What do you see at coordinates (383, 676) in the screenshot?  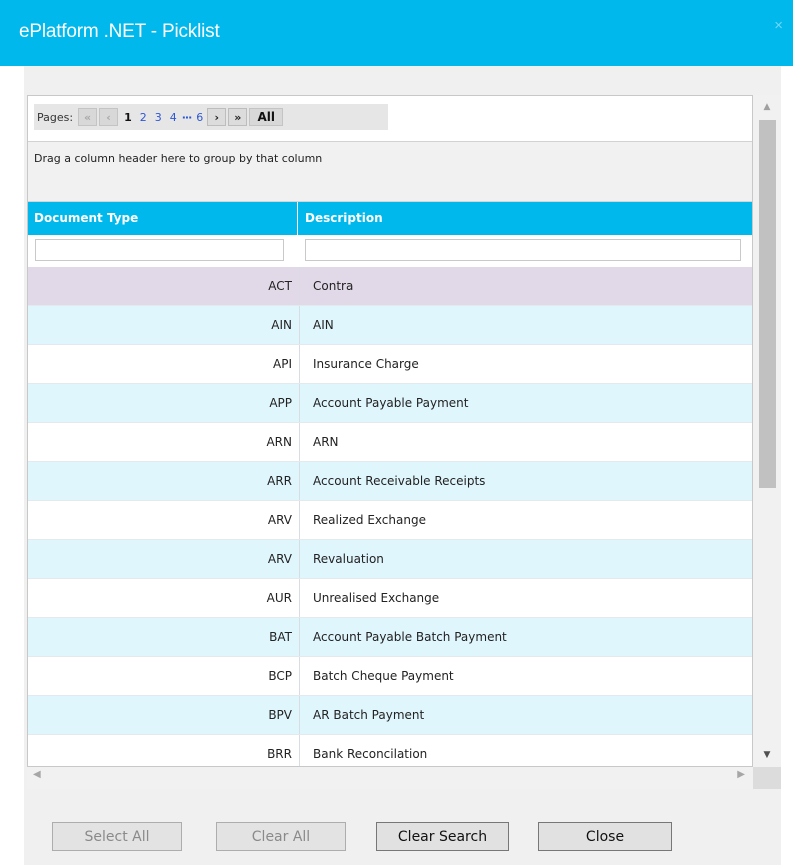 I see `description-cell: Batch Cheque Payment` at bounding box center [383, 676].